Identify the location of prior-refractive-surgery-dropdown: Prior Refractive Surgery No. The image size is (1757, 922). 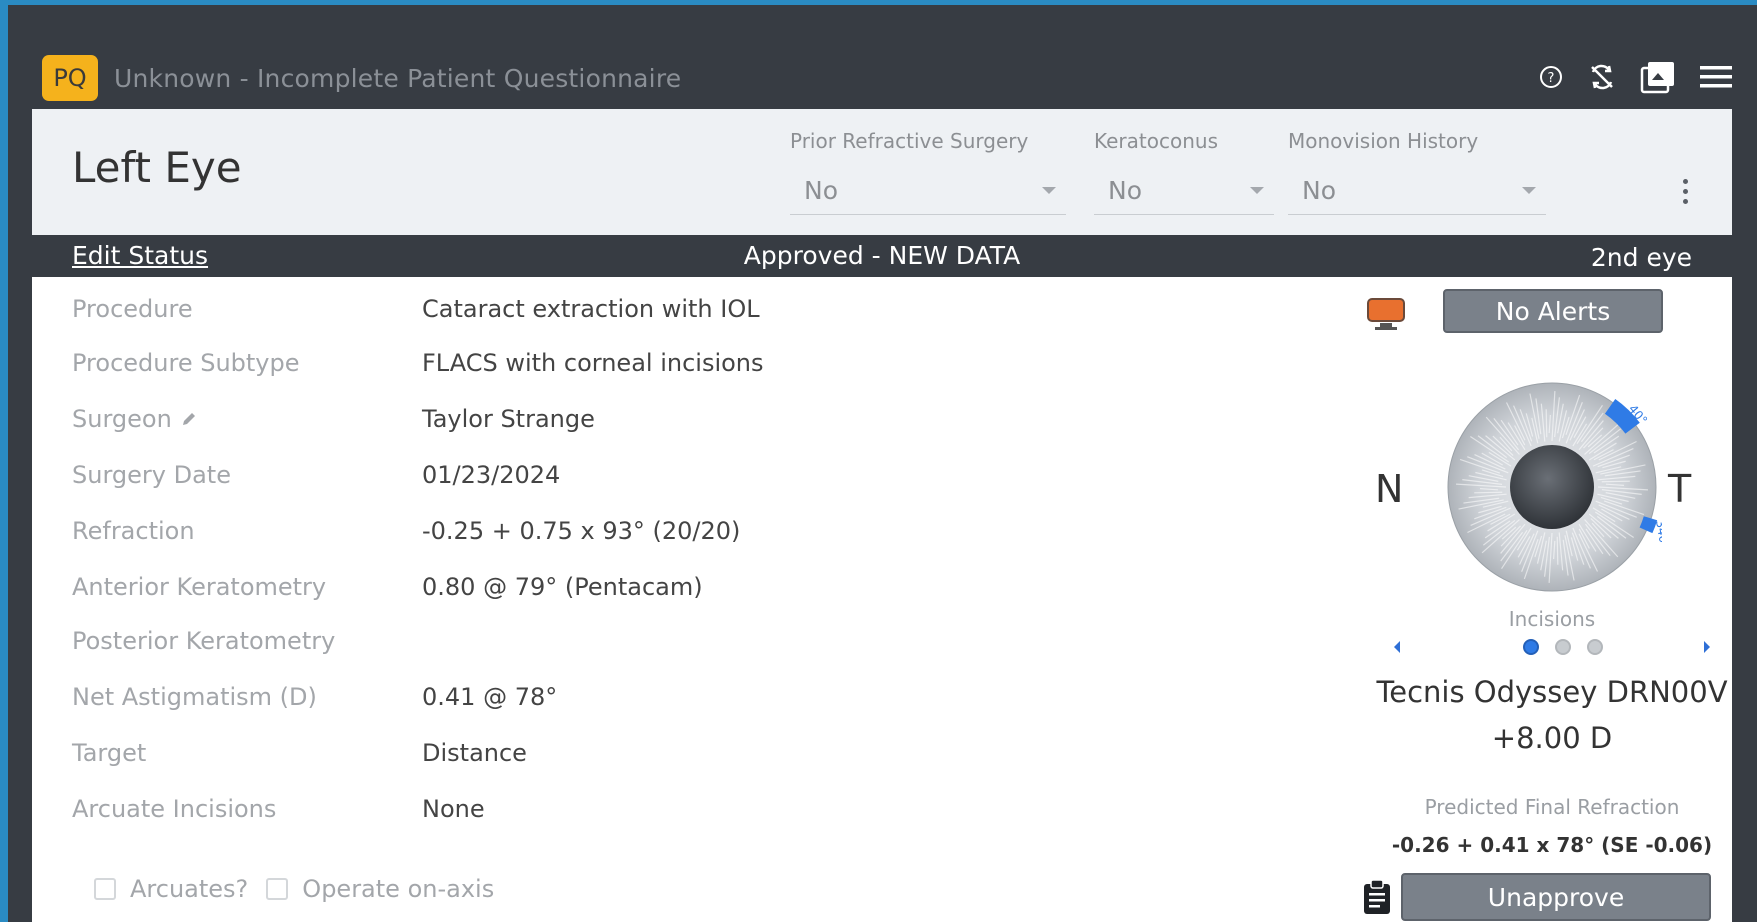
(928, 172).